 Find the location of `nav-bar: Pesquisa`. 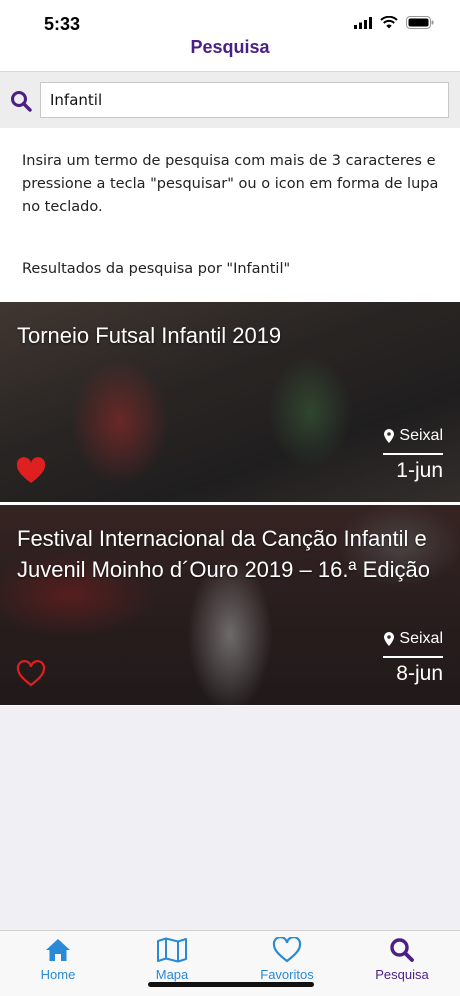

nav-bar: Pesquisa is located at coordinates (230, 53).